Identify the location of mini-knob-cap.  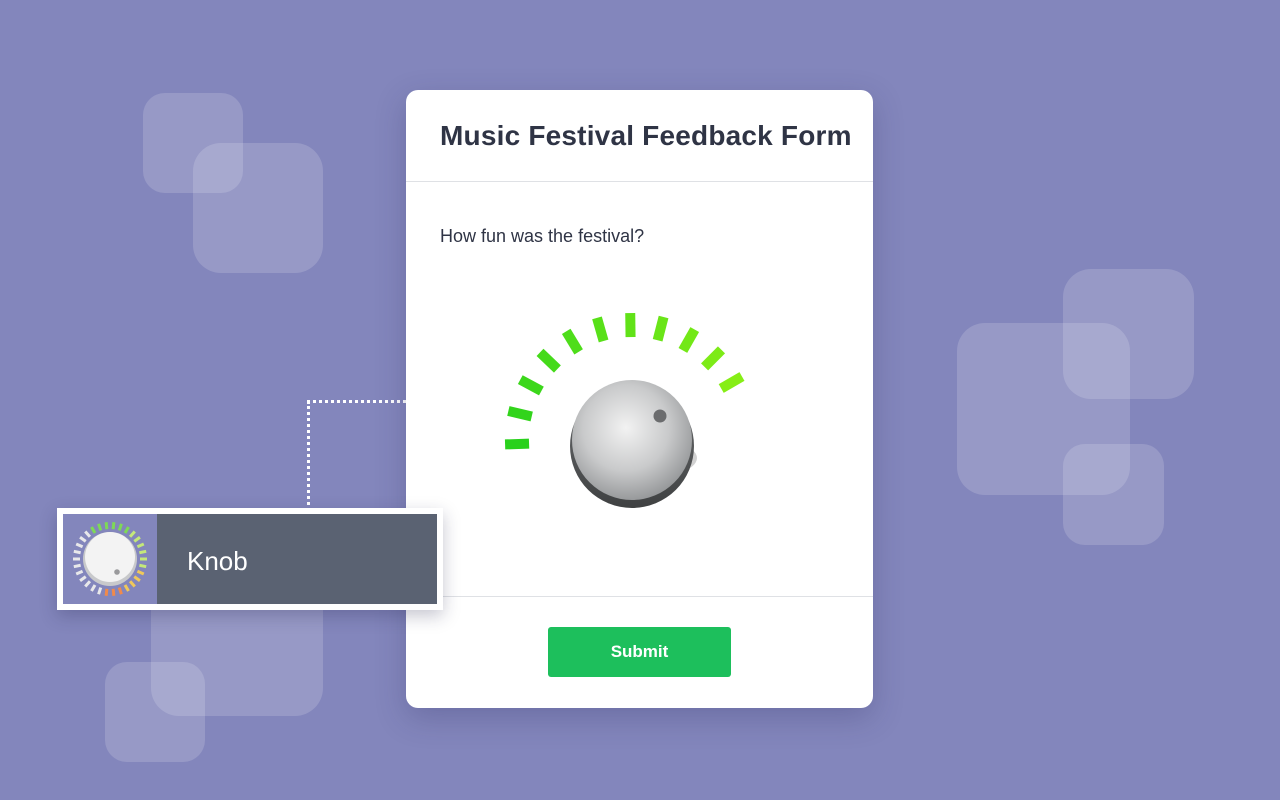
(110, 557).